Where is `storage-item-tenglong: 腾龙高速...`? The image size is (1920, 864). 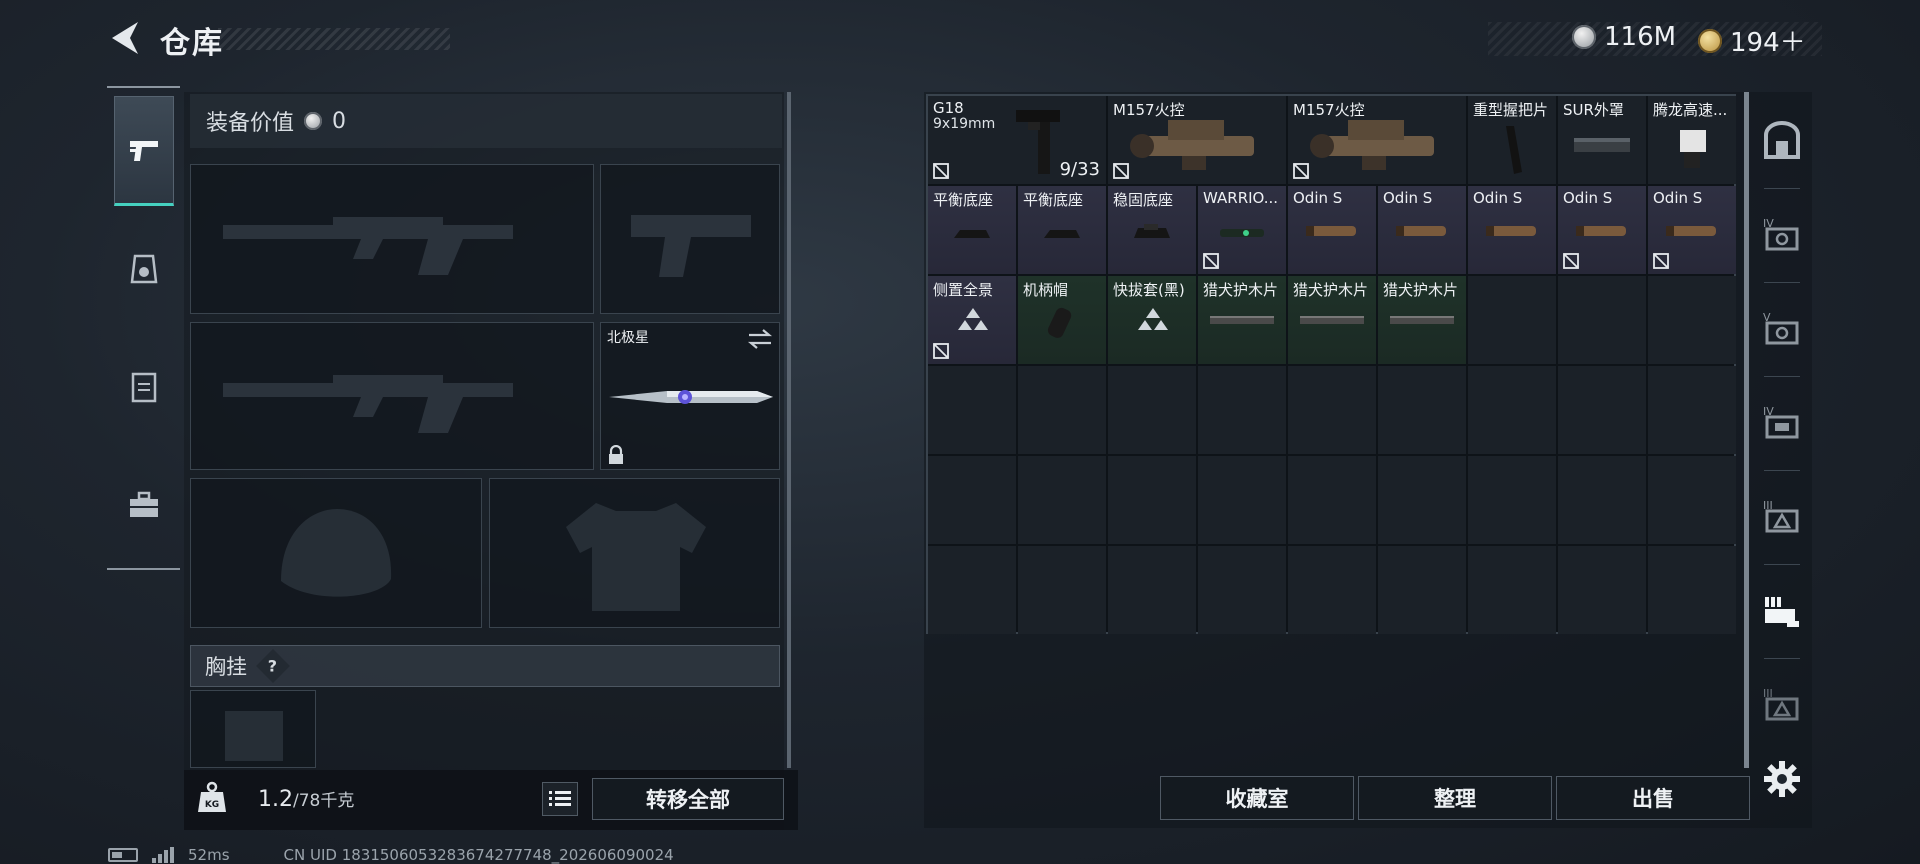
storage-item-tenglong: 腾龙高速... is located at coordinates (1692, 140).